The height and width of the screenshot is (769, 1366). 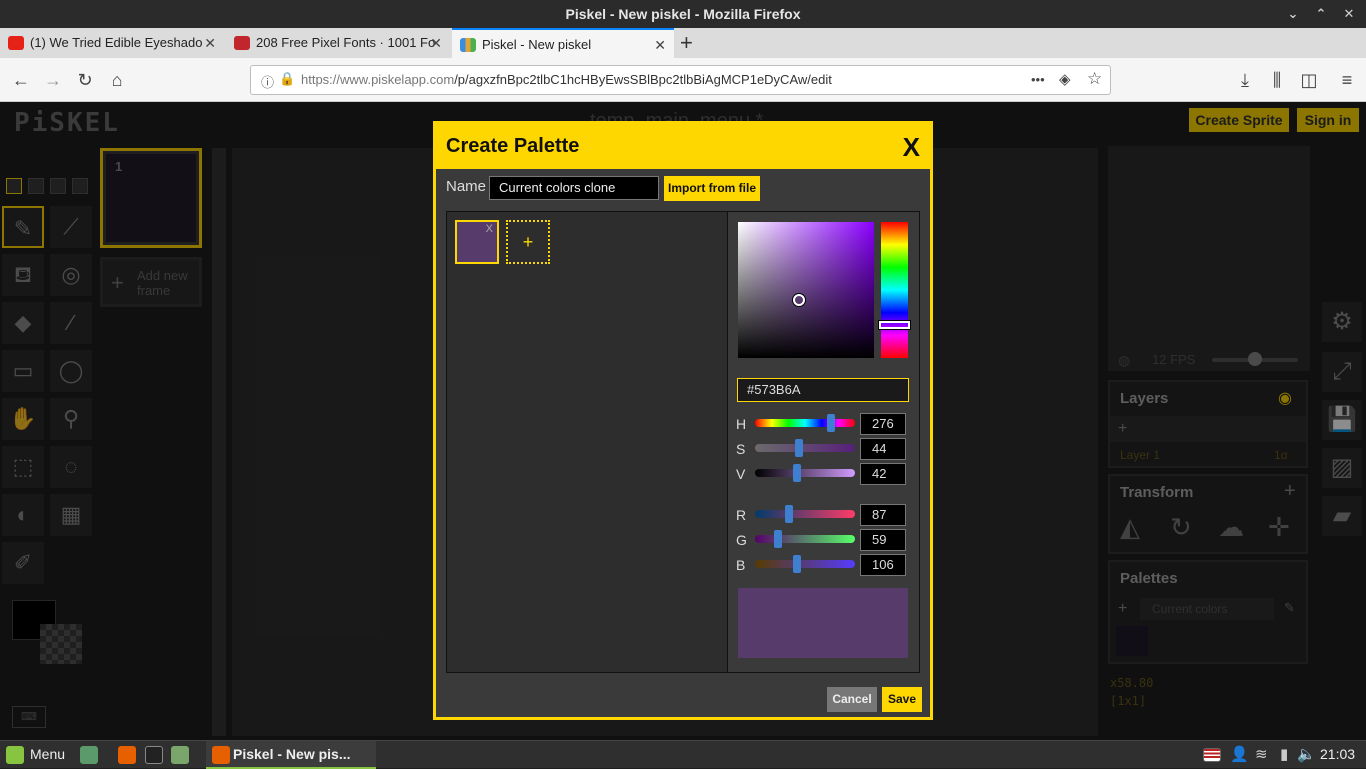 What do you see at coordinates (806, 290) in the screenshot?
I see `saturation-value-picker` at bounding box center [806, 290].